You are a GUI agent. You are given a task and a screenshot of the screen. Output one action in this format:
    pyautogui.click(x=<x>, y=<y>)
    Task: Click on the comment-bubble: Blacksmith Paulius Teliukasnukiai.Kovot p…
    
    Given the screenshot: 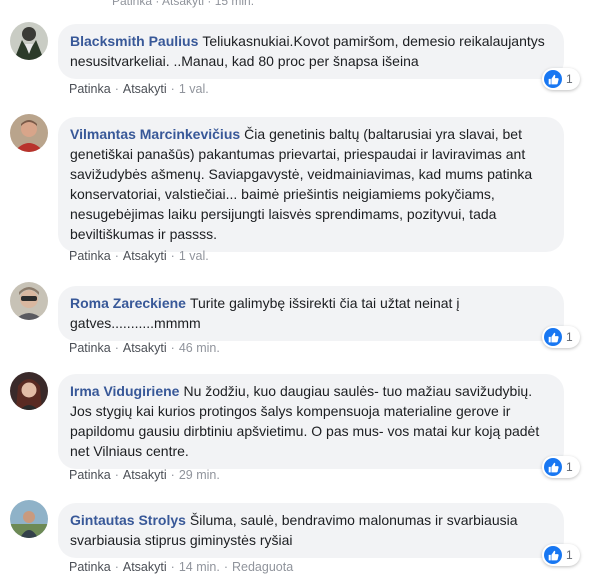 What is the action you would take?
    pyautogui.click(x=311, y=51)
    